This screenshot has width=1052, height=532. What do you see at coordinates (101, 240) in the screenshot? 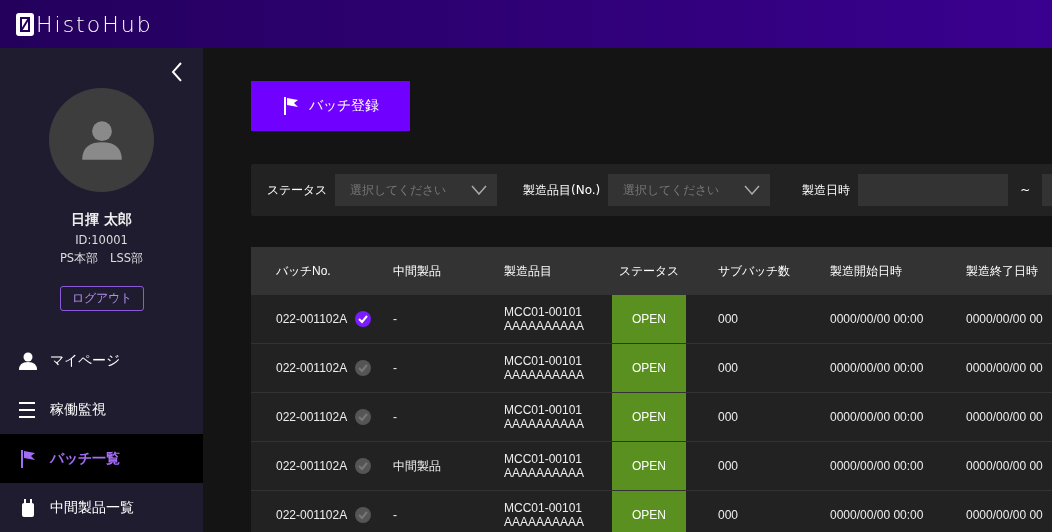
I see `user-id: ID:10001` at bounding box center [101, 240].